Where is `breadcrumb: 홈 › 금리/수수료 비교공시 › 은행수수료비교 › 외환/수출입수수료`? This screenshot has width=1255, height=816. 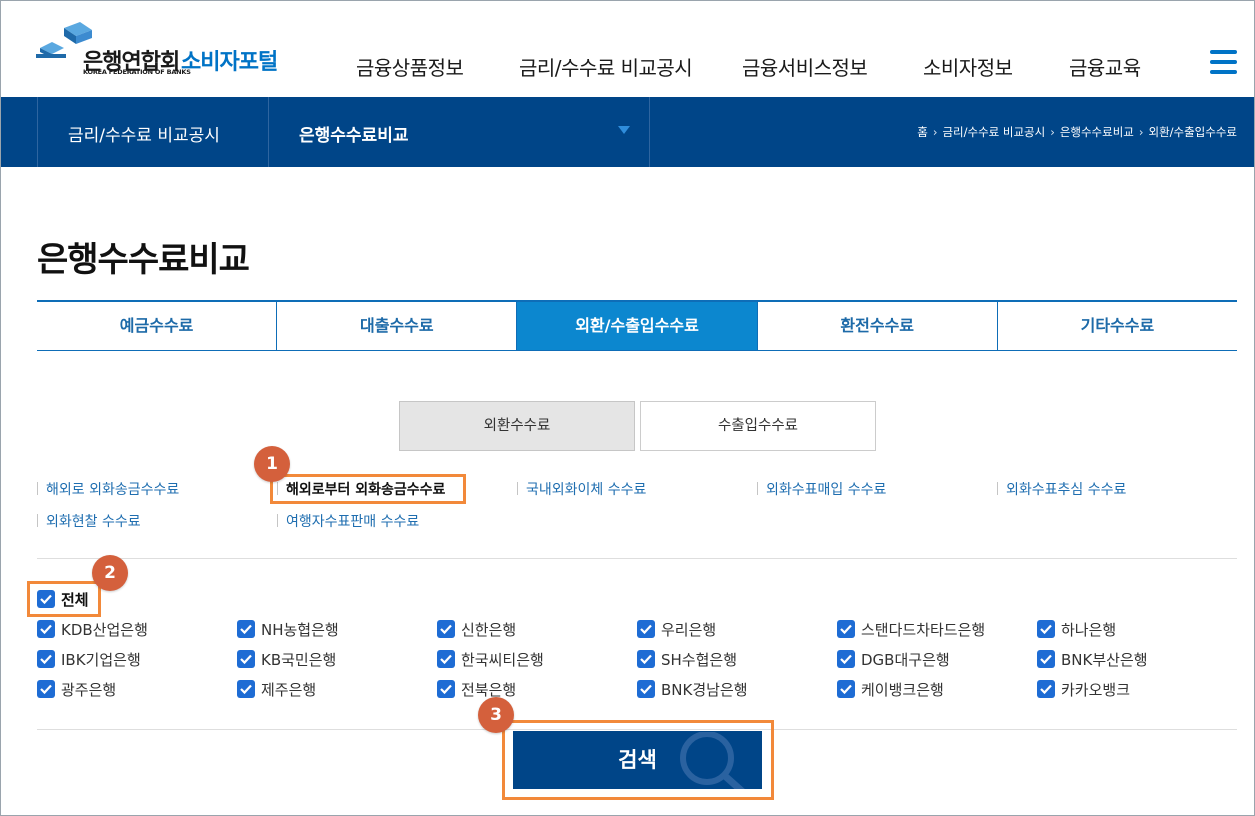 breadcrumb: 홈 › 금리/수수료 비교공시 › 은행수수료비교 › 외환/수출입수수료 is located at coordinates (1077, 132).